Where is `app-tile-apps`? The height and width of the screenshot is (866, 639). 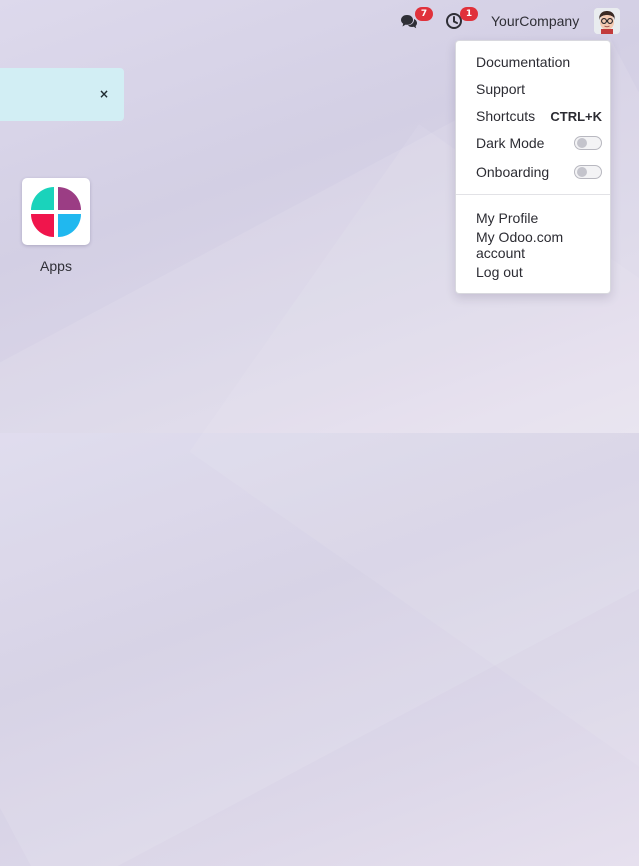 app-tile-apps is located at coordinates (56, 211).